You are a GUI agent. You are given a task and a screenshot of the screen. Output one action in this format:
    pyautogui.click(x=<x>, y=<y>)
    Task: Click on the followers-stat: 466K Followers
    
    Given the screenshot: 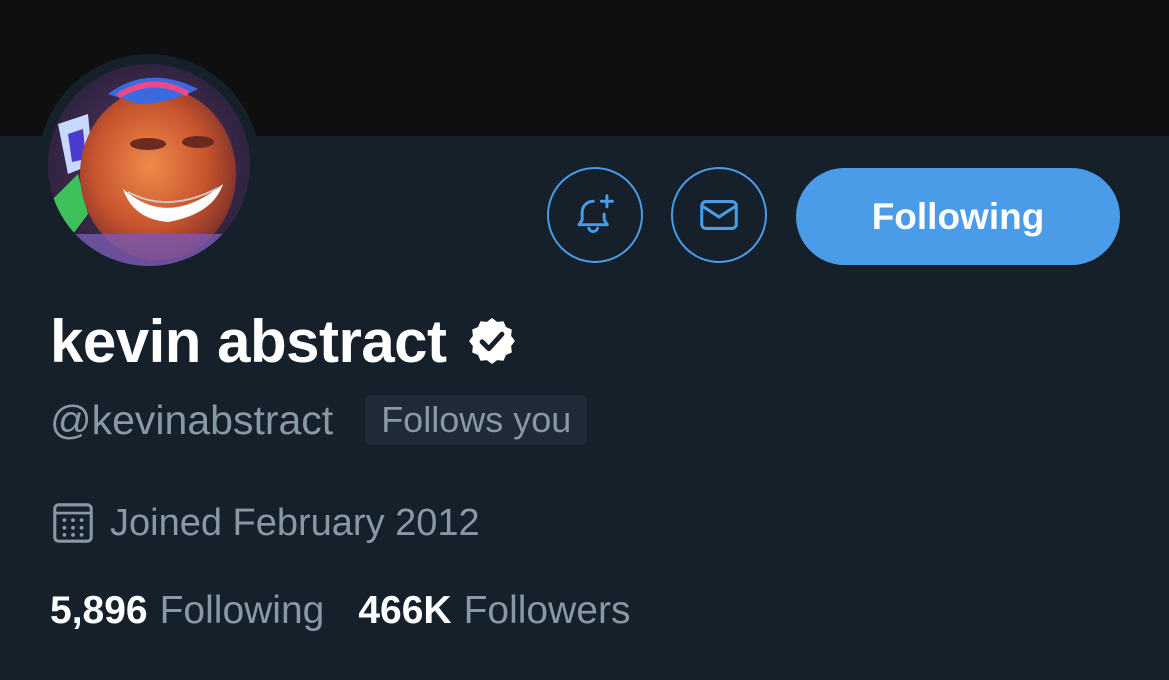 What is the action you would take?
    pyautogui.click(x=494, y=611)
    